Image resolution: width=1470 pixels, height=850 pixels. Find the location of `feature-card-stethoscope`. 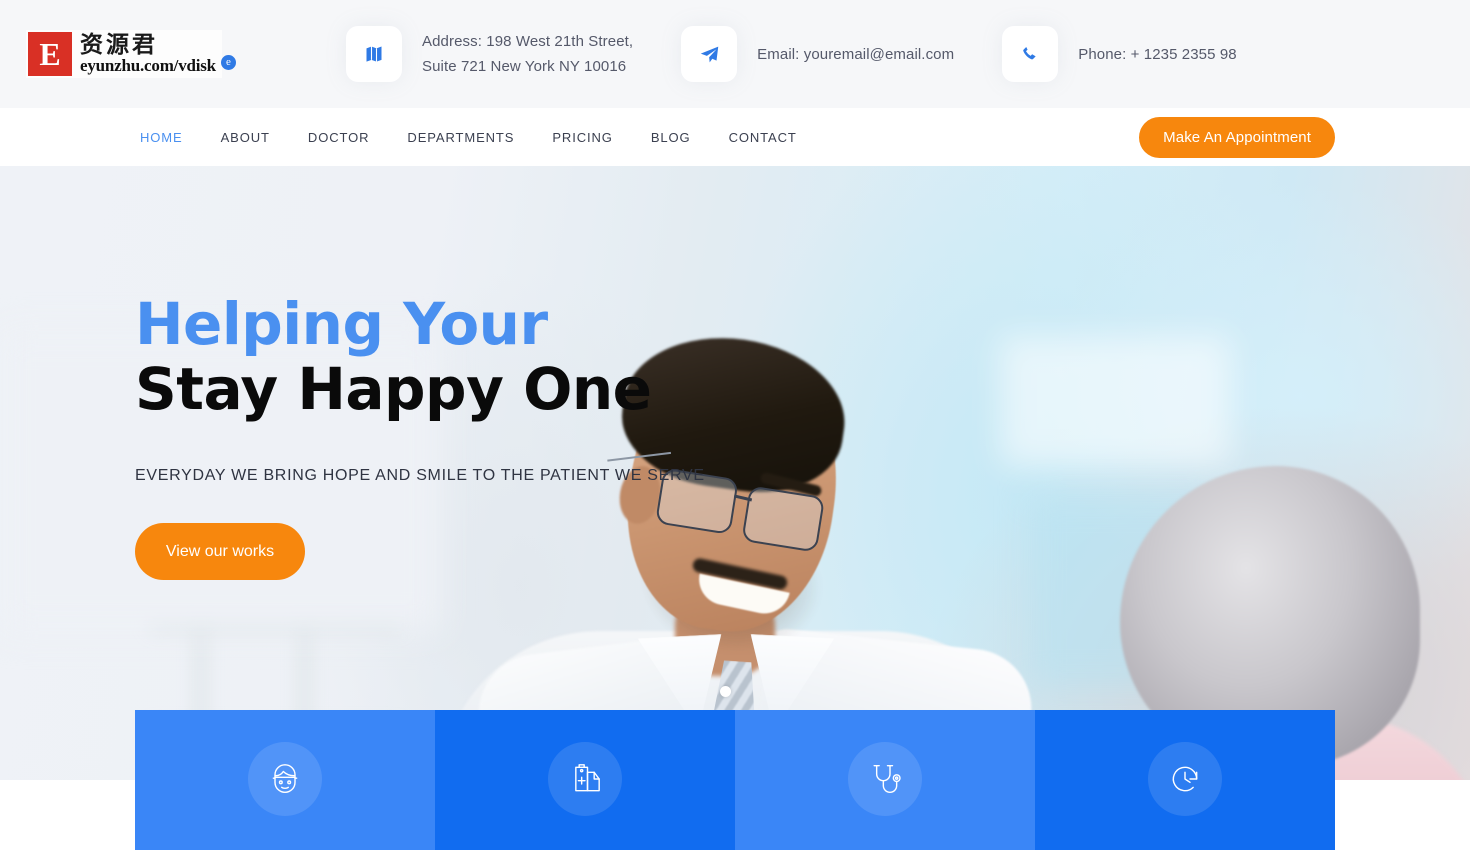

feature-card-stethoscope is located at coordinates (885, 780).